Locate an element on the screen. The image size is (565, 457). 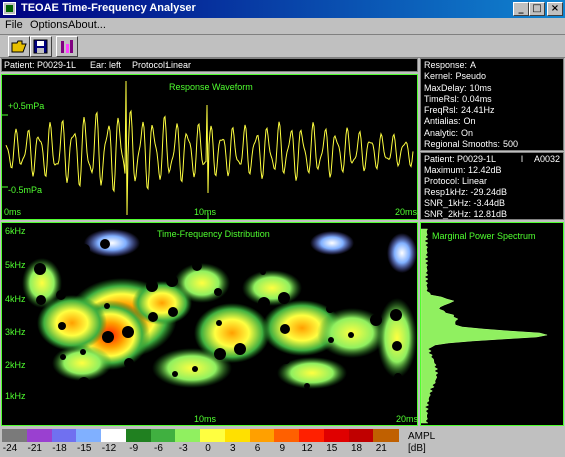
legend-tick: -9 is located at coordinates (134, 448).